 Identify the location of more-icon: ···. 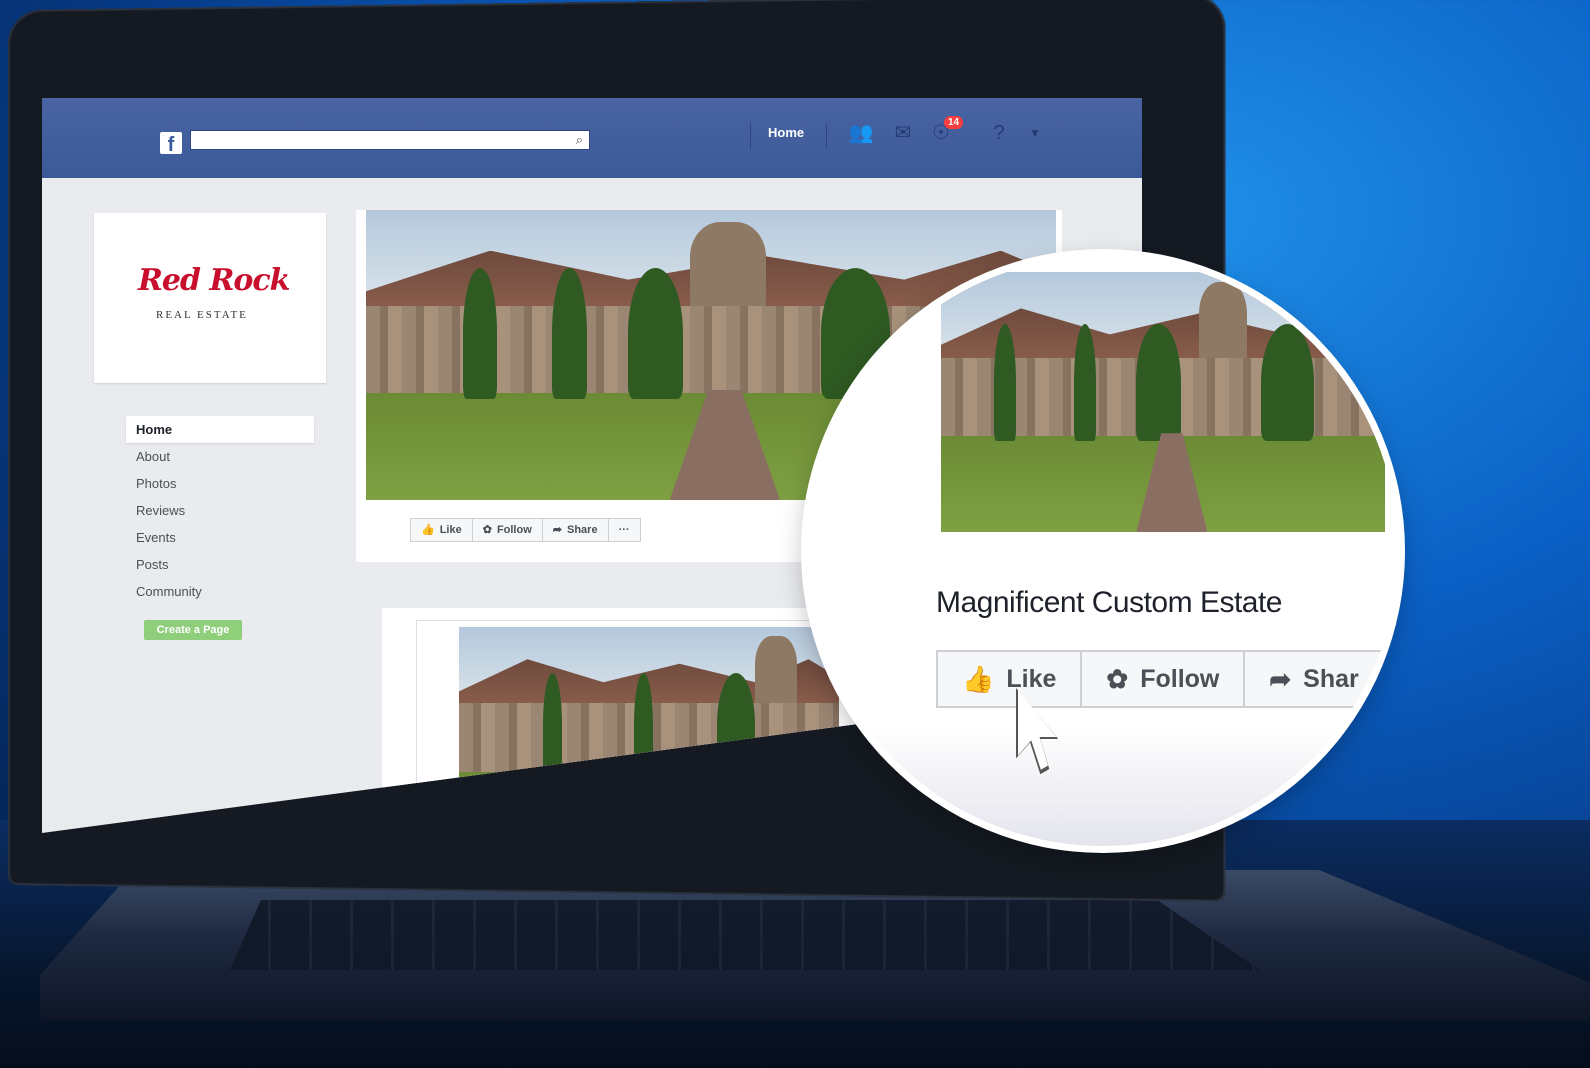
(624, 530).